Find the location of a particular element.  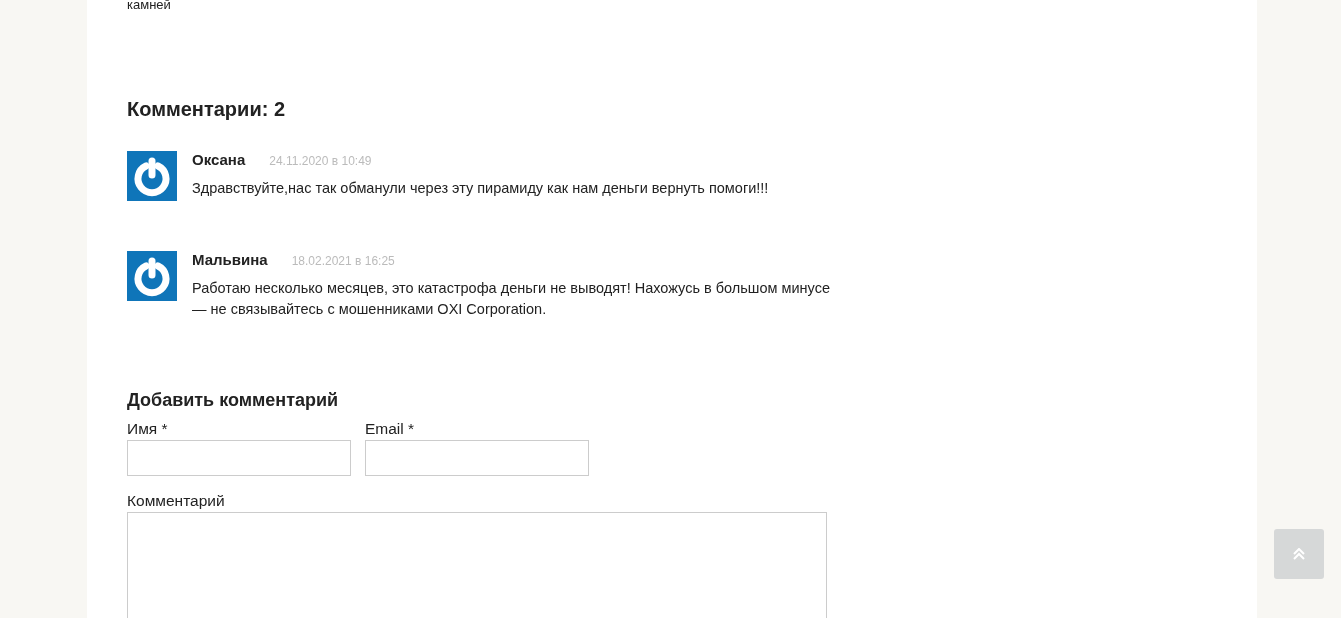

comment-author: Оксана is located at coordinates (219, 159).